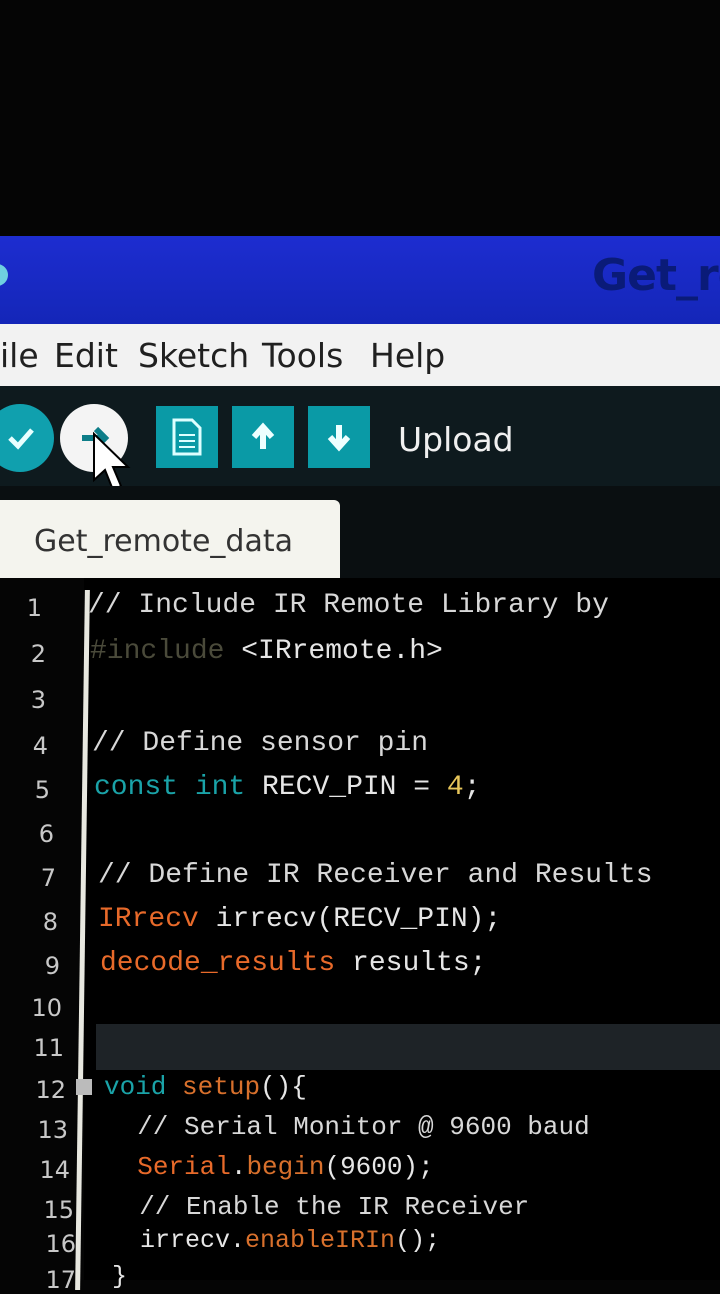  What do you see at coordinates (46, 1008) in the screenshot?
I see `line-number: 10` at bounding box center [46, 1008].